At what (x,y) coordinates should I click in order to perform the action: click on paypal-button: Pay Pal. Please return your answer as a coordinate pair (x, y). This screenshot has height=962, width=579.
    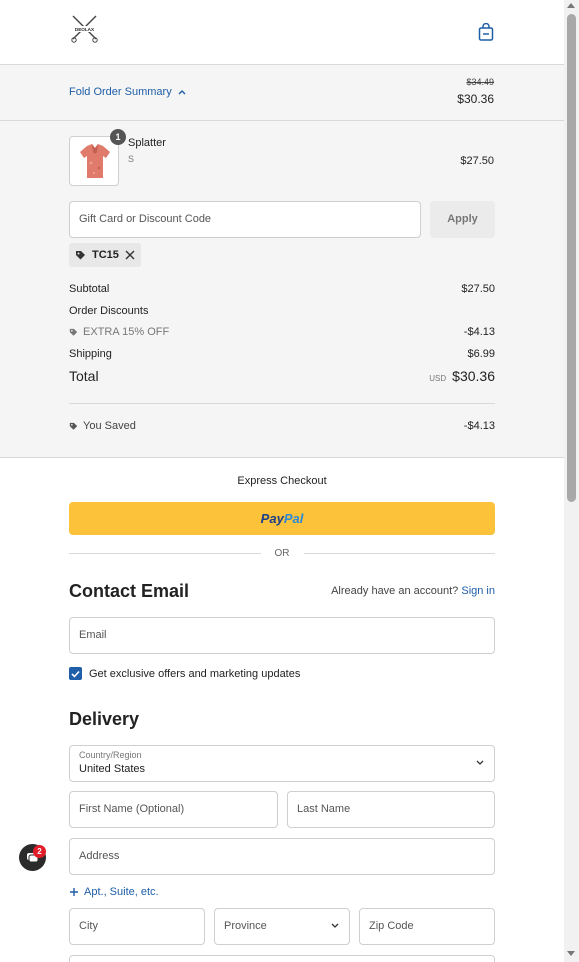
    Looking at the image, I should click on (282, 518).